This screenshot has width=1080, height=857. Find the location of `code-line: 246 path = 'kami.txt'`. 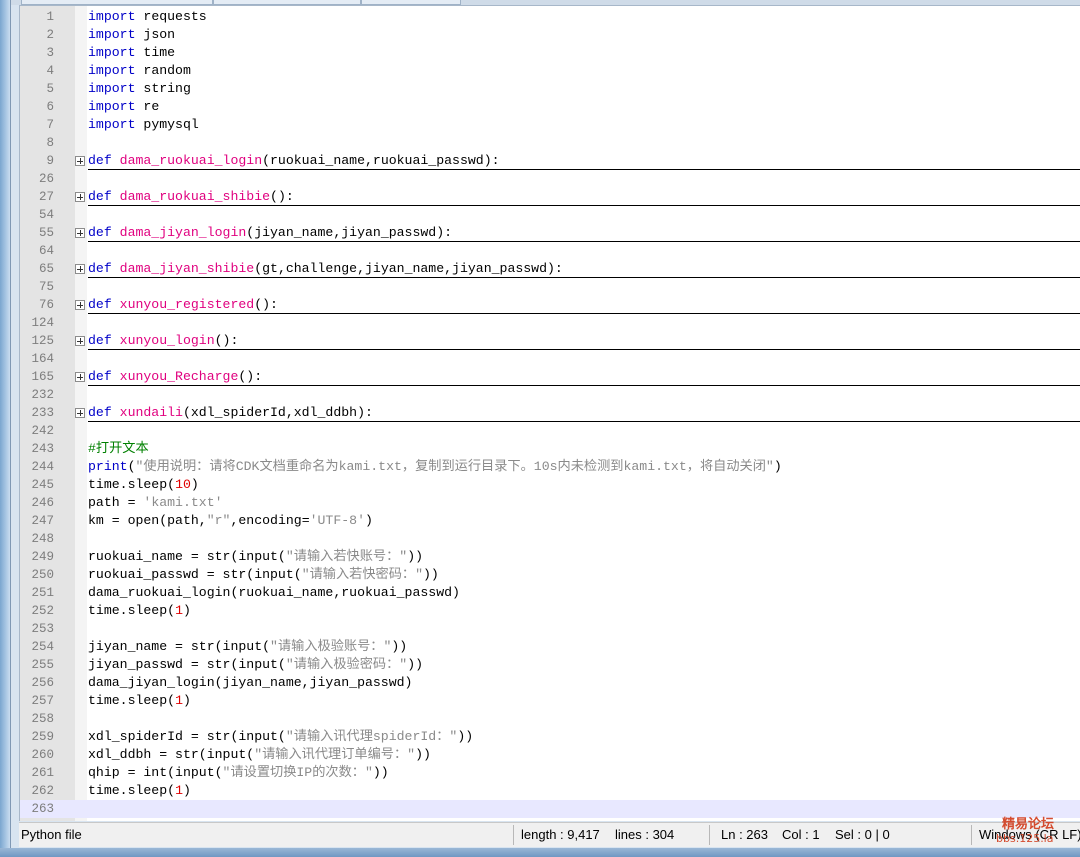

code-line: 246 path = 'kami.txt' is located at coordinates (550, 503).